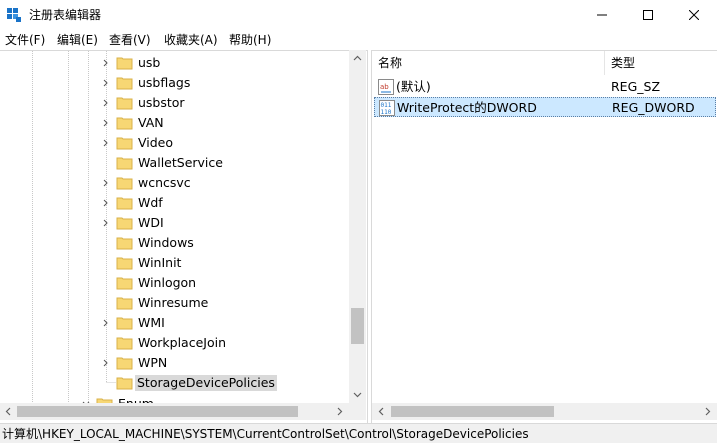  What do you see at coordinates (161, 102) in the screenshot?
I see `tree-item-label: usbstor` at bounding box center [161, 102].